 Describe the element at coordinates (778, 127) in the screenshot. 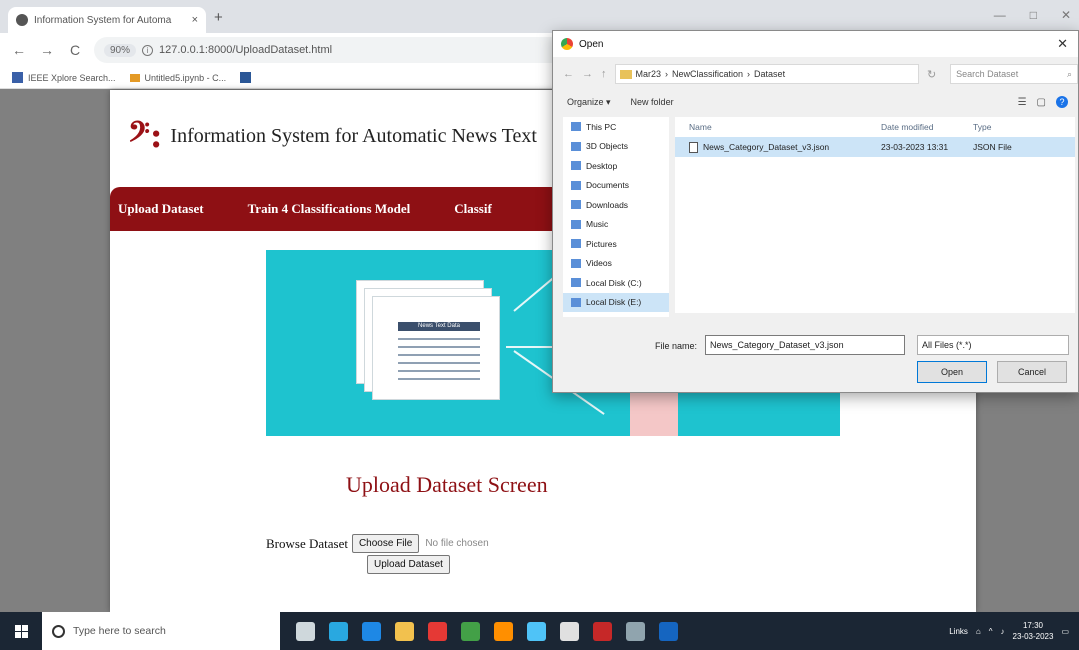

I see `column-name: Name` at that location.